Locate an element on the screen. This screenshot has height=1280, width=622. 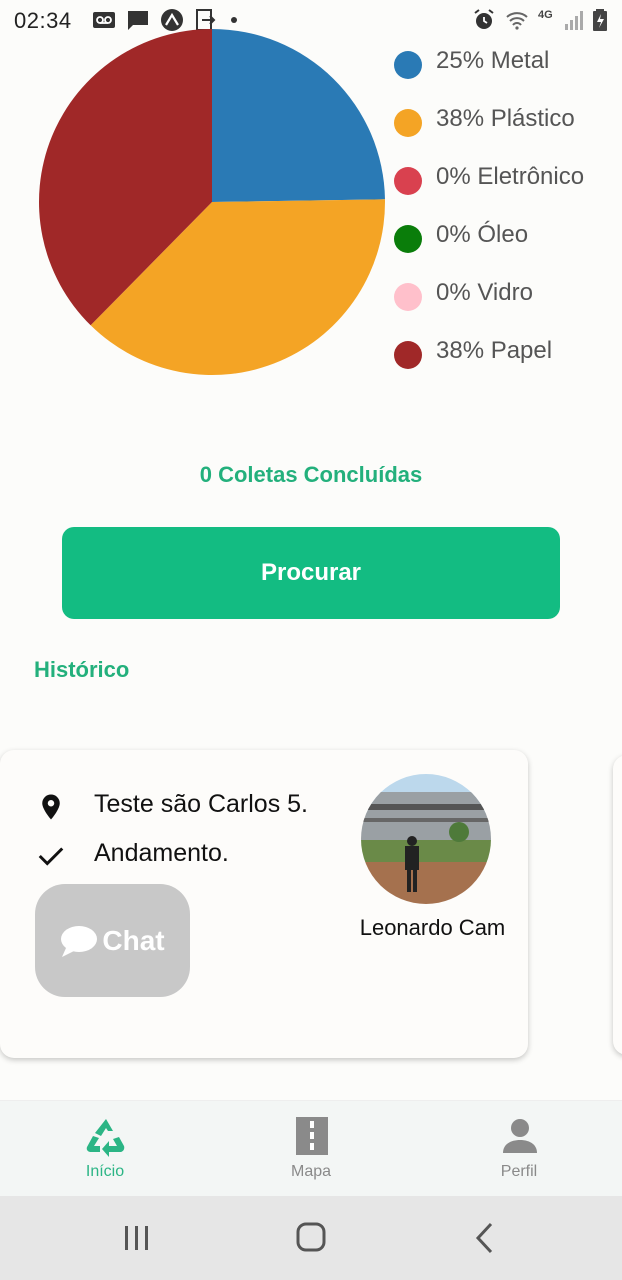
card-status-text: Andamento. is located at coordinates (161, 853).